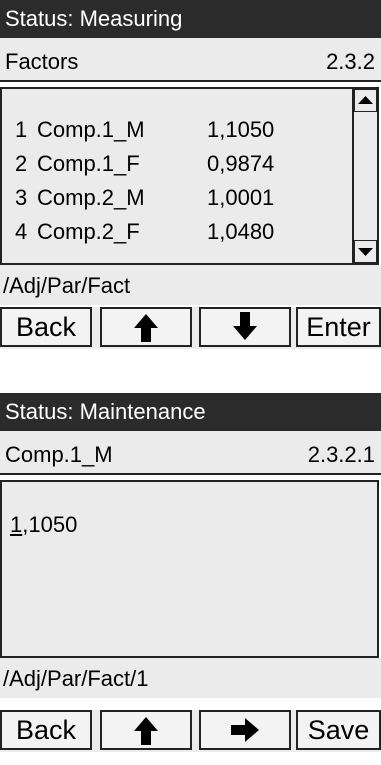  I want to click on value-rest: ,1050, so click(50, 524).